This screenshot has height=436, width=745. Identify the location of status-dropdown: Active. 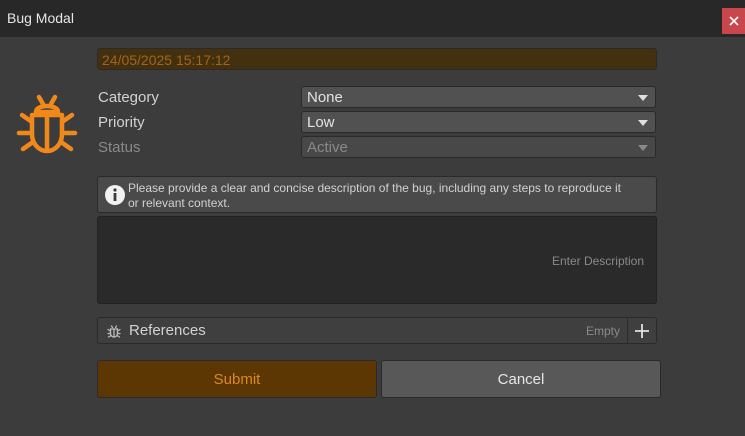
(478, 147).